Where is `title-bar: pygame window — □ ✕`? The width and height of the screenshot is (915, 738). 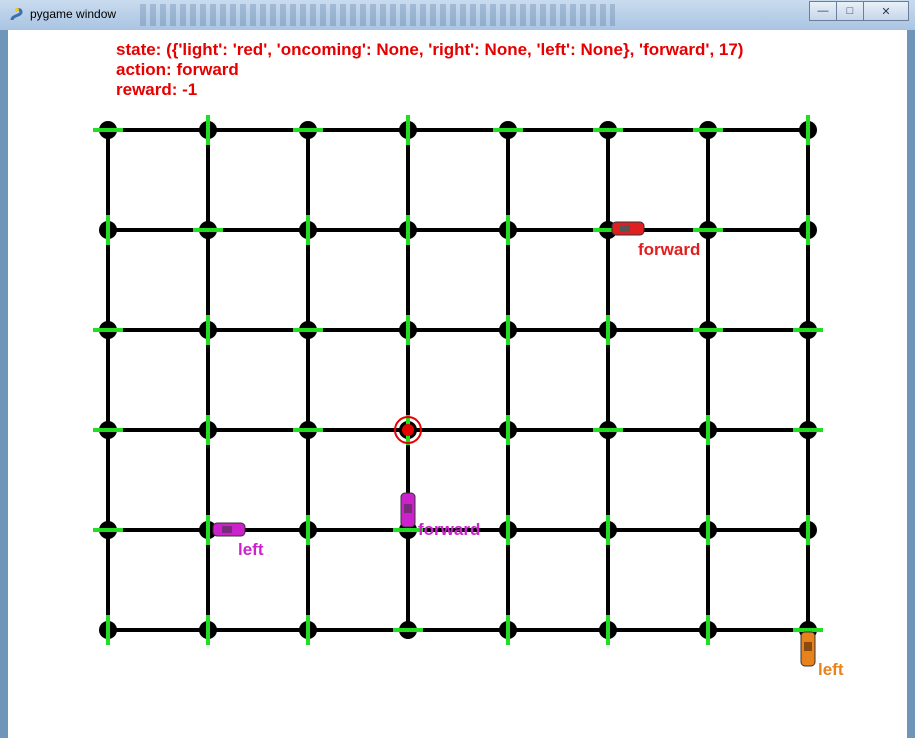
title-bar: pygame window — □ ✕ is located at coordinates (457, 15).